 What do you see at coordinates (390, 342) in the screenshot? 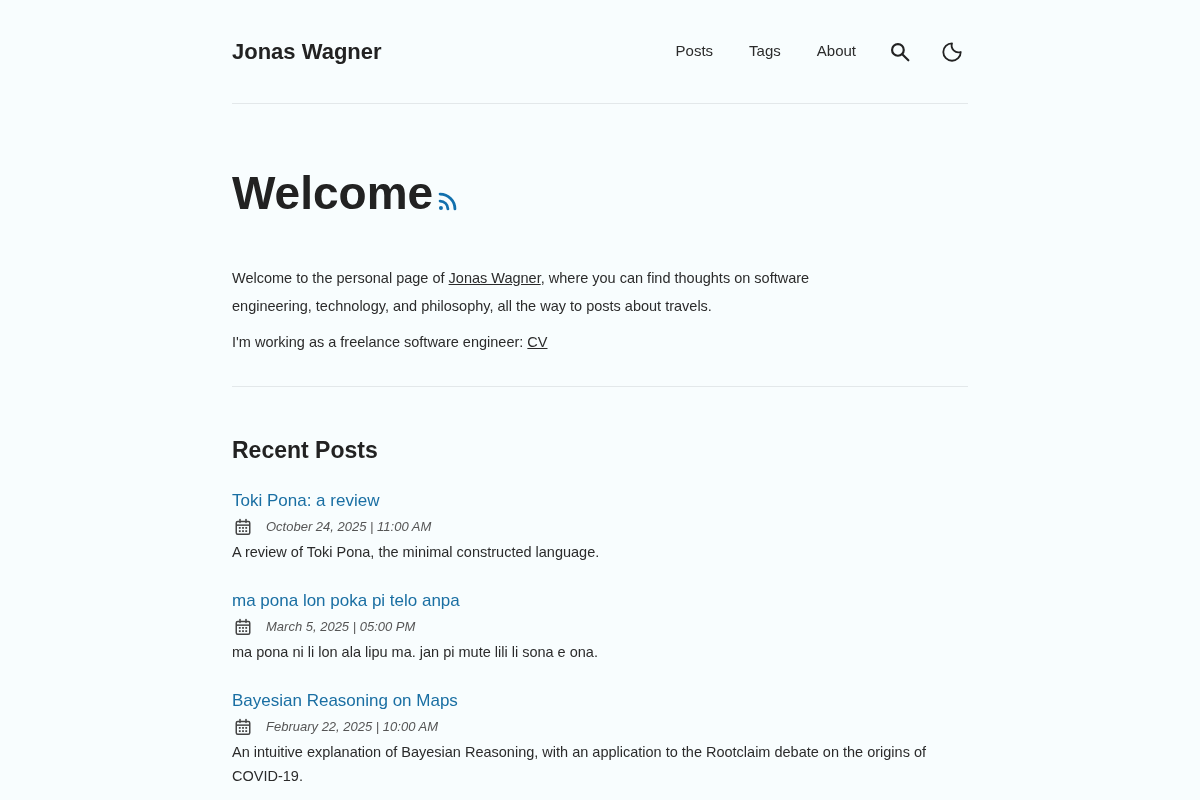
I see `intro-paragraph: I'm working as a freelance software engineer: CV` at bounding box center [390, 342].